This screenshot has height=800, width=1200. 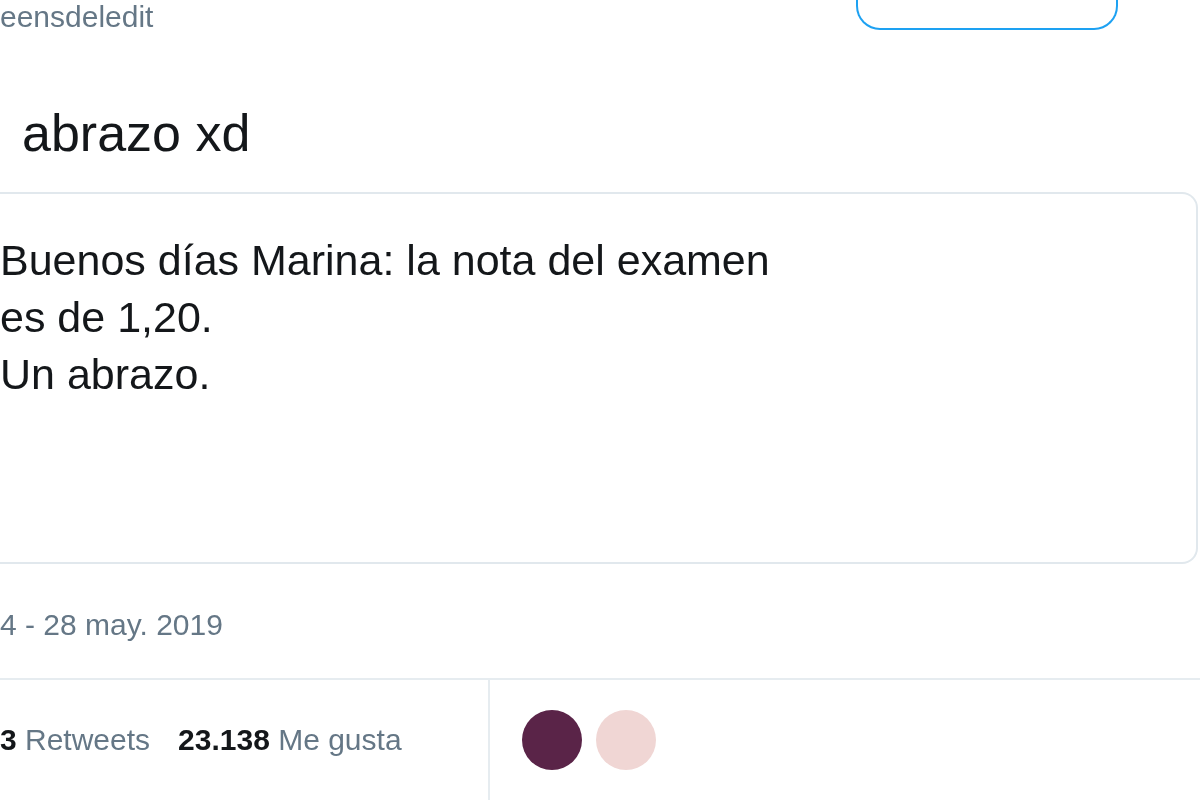 I want to click on message-line: Un abrazo., so click(x=106, y=374).